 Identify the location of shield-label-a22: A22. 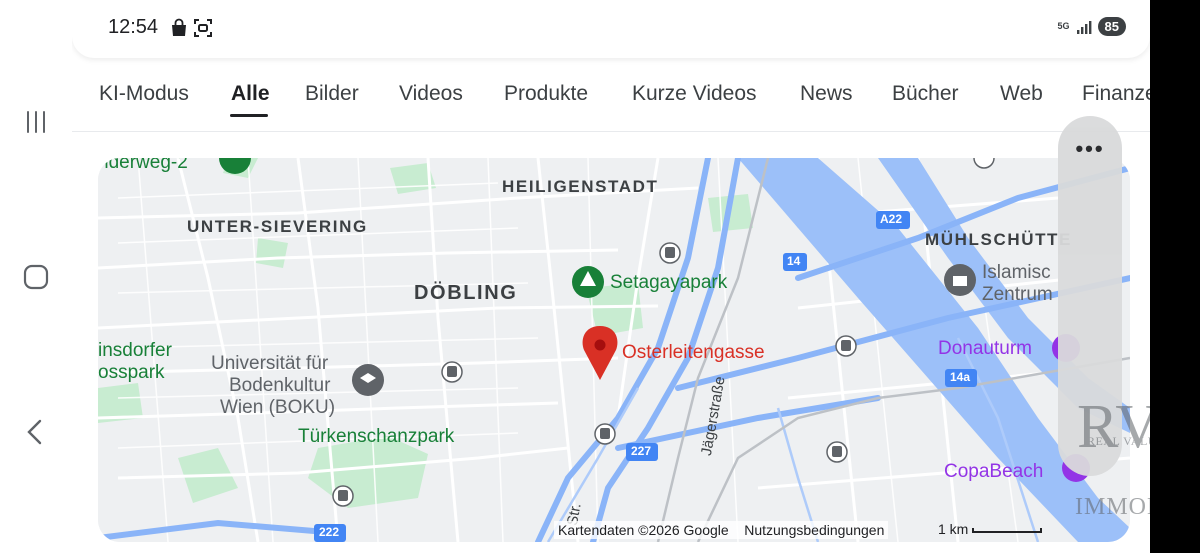
(891, 219).